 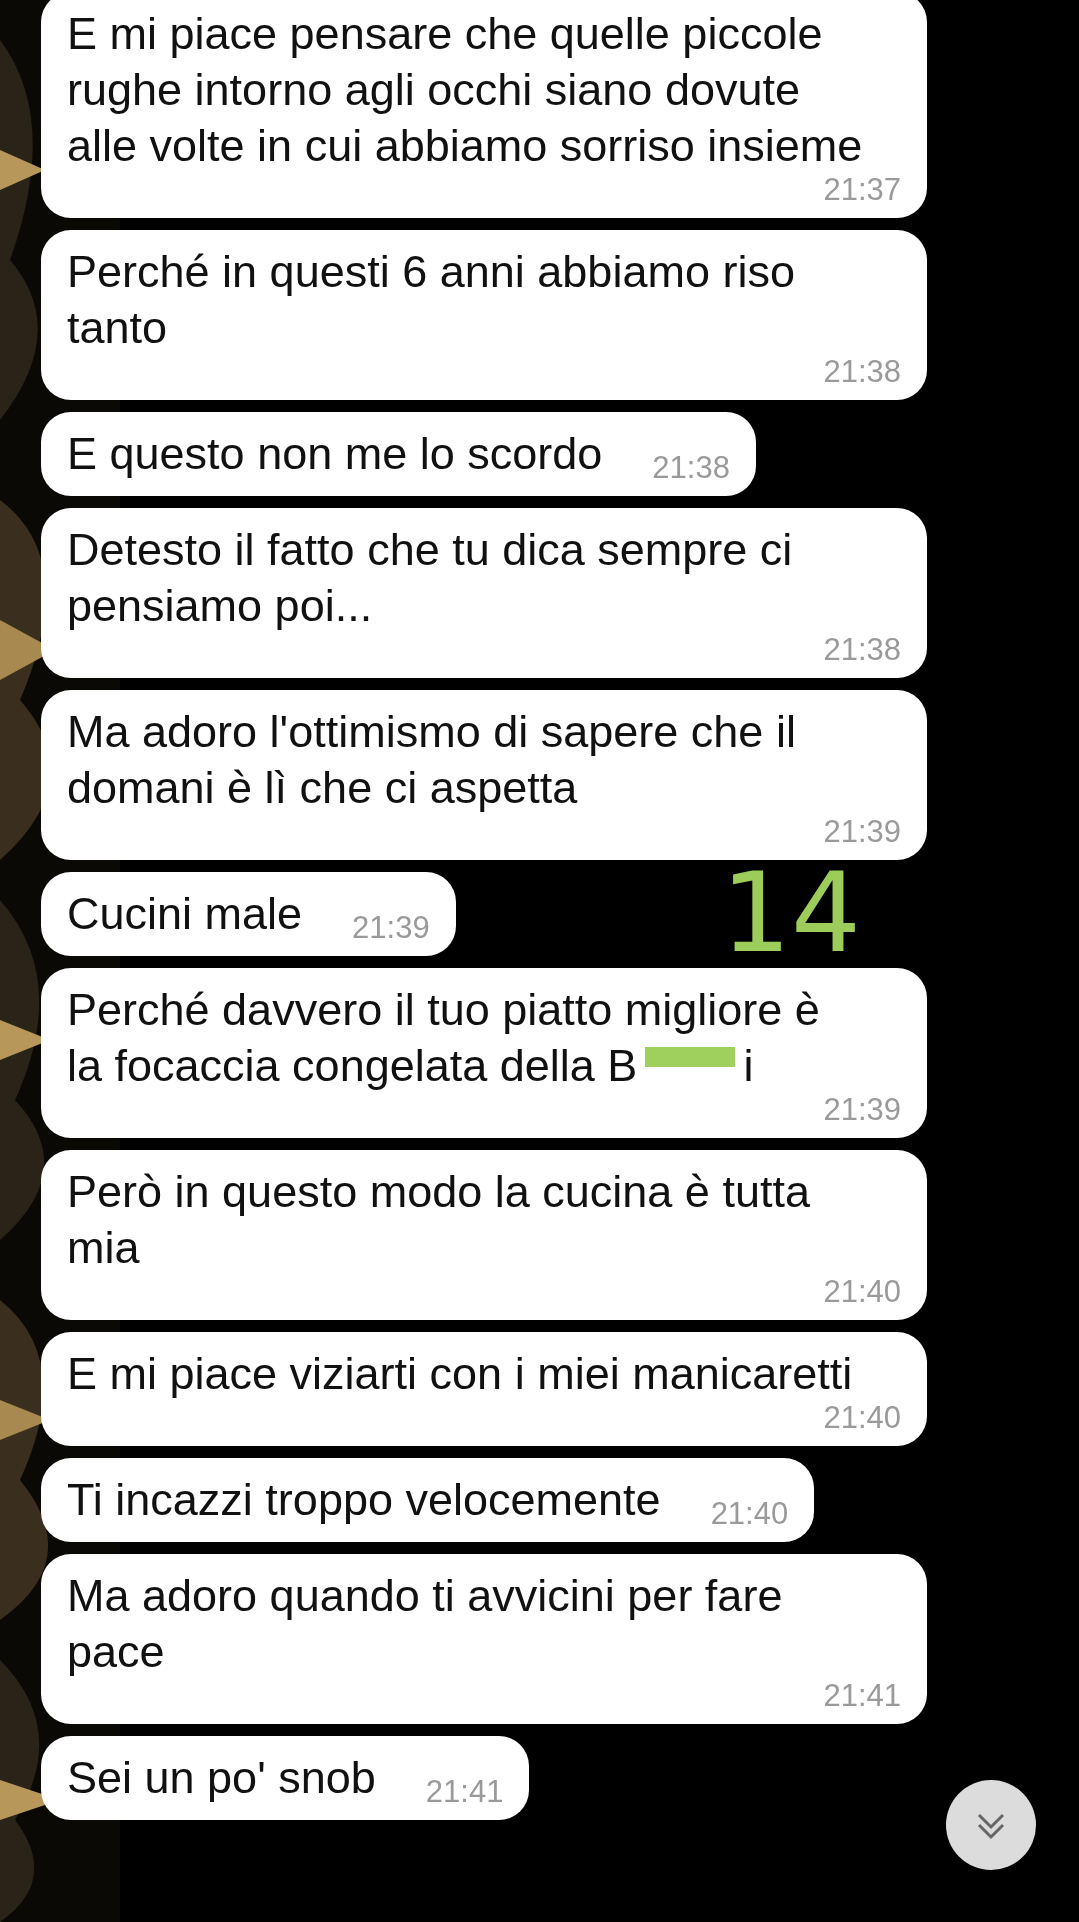 What do you see at coordinates (335, 454) in the screenshot?
I see `message-text: E questo non me lo scordo` at bounding box center [335, 454].